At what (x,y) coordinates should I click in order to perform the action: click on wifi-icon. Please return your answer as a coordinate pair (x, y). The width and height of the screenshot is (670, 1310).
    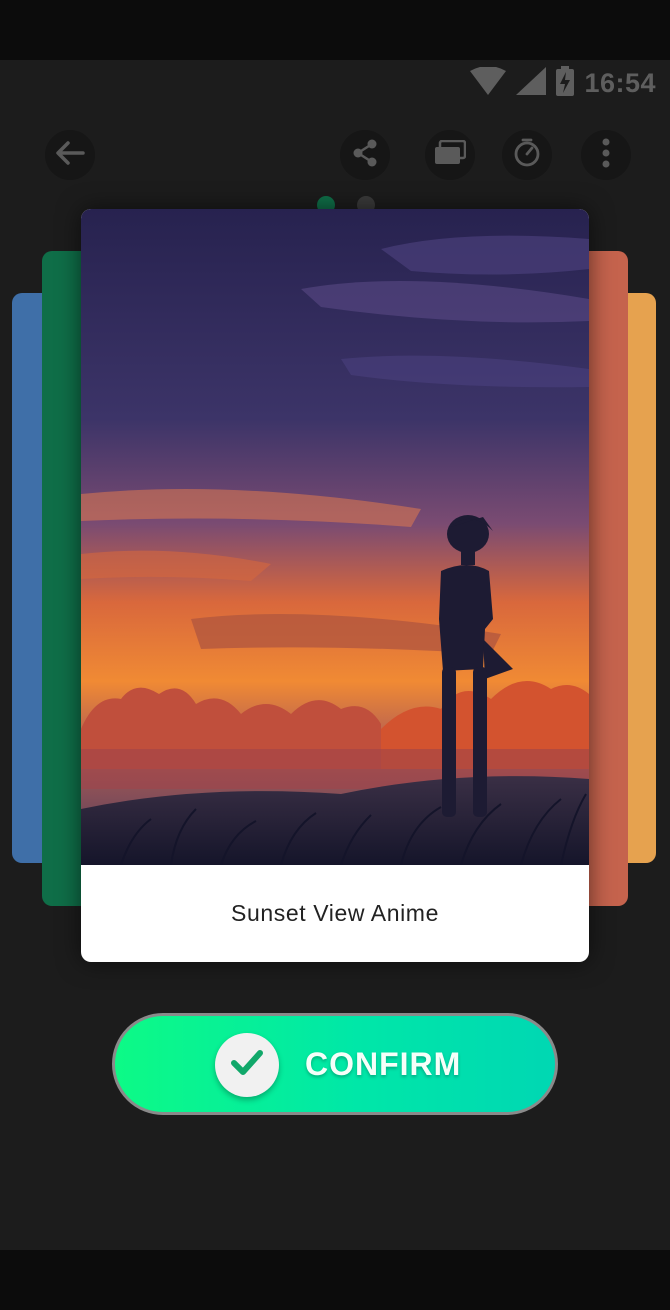
    Looking at the image, I should click on (488, 83).